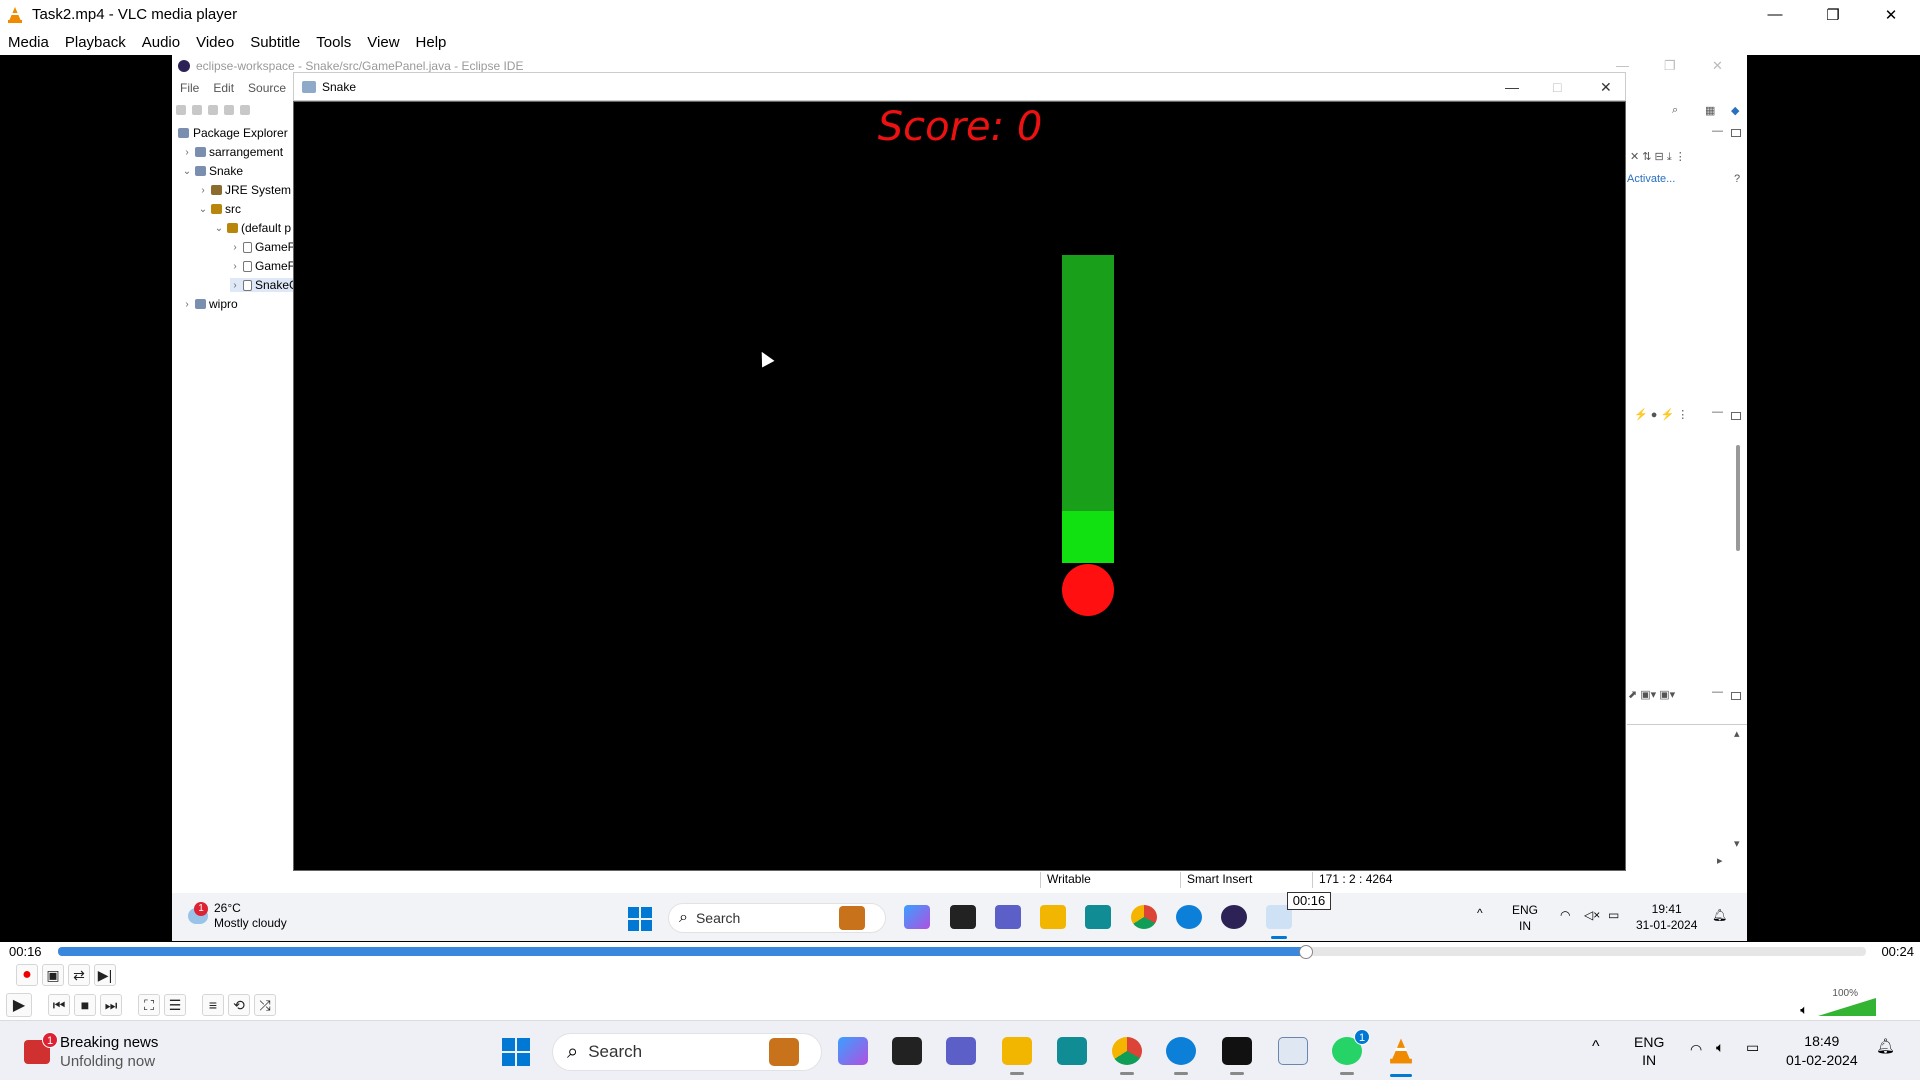  What do you see at coordinates (383, 42) in the screenshot?
I see `menu-view: View` at bounding box center [383, 42].